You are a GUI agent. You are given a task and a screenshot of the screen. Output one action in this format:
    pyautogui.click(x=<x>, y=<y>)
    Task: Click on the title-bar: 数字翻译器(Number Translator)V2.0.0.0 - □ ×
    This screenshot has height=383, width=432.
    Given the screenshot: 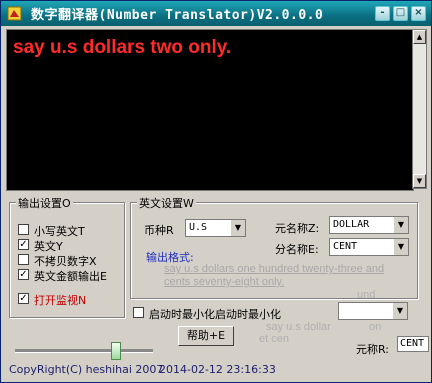 What is the action you would take?
    pyautogui.click(x=216, y=13)
    